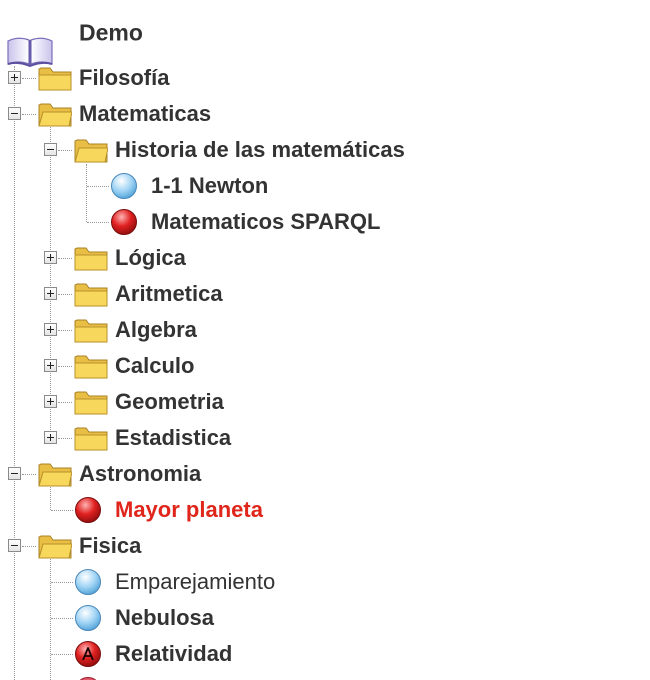 This screenshot has height=680, width=650. What do you see at coordinates (260, 150) in the screenshot?
I see `tree-node-label: Historia de las matemáticas` at bounding box center [260, 150].